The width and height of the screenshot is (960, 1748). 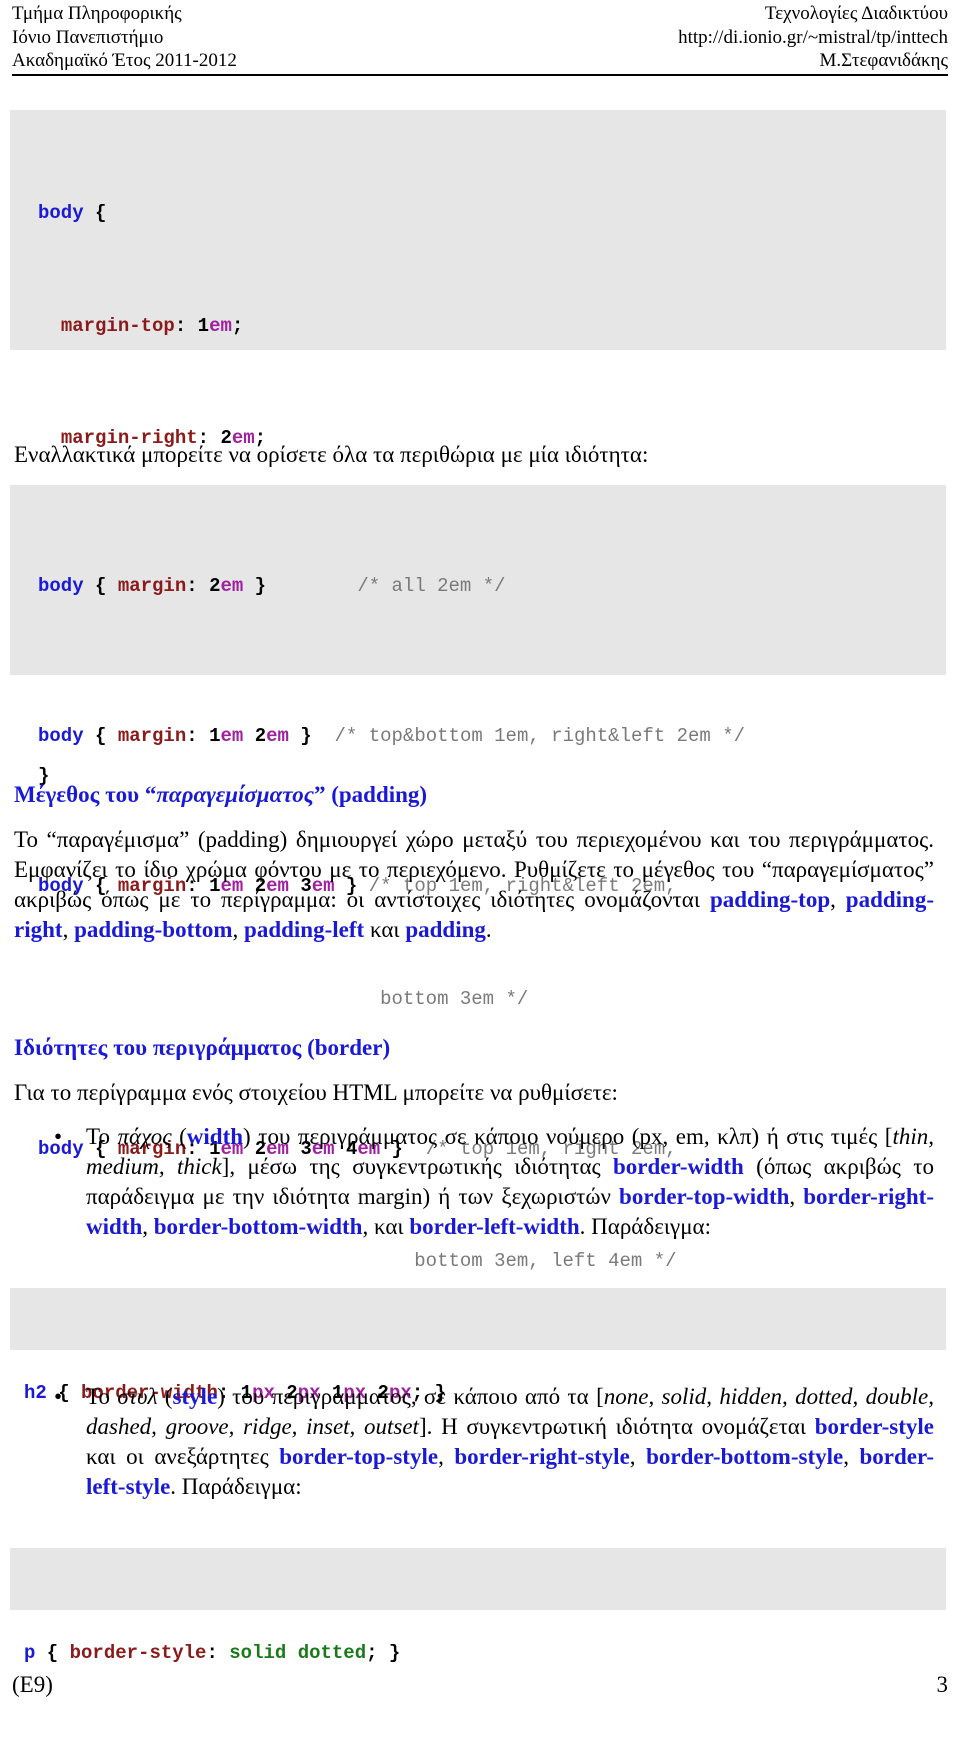 What do you see at coordinates (248, 736) in the screenshot?
I see `css-space` at bounding box center [248, 736].